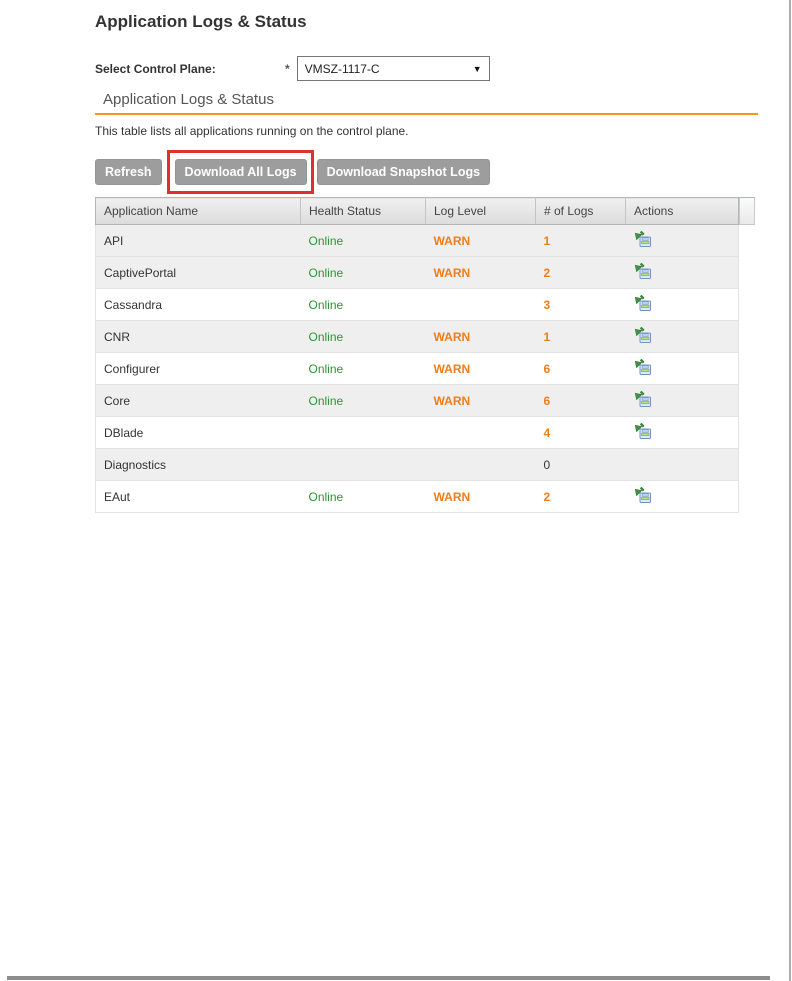 The image size is (792, 981). Describe the element at coordinates (790, 490) in the screenshot. I see `window-right-border` at that location.